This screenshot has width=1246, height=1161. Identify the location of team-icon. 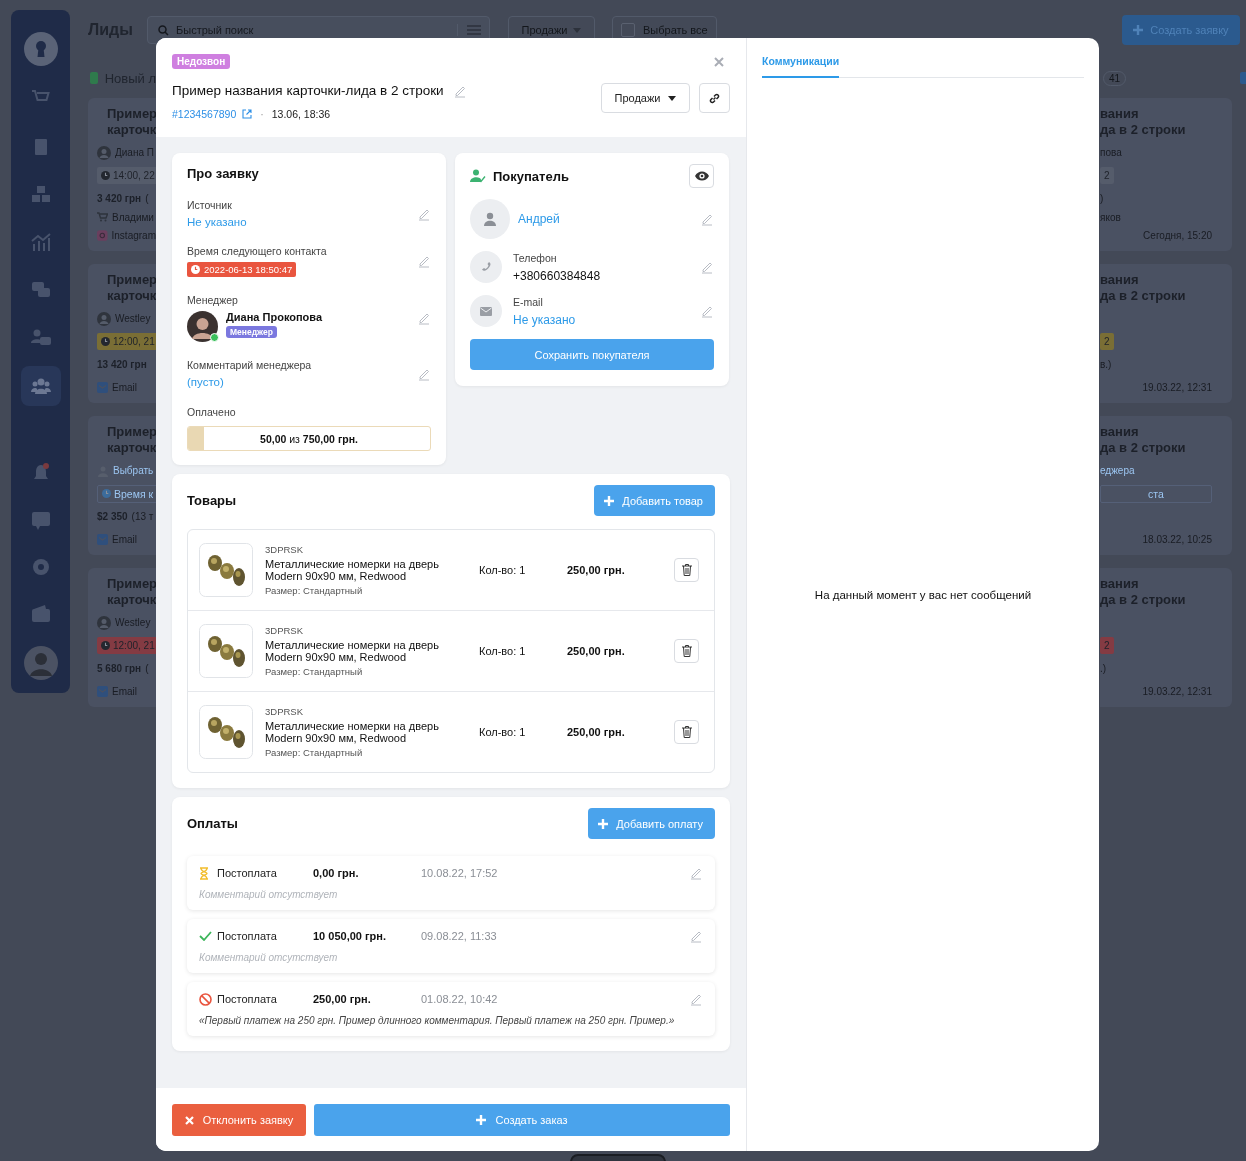
(40, 386).